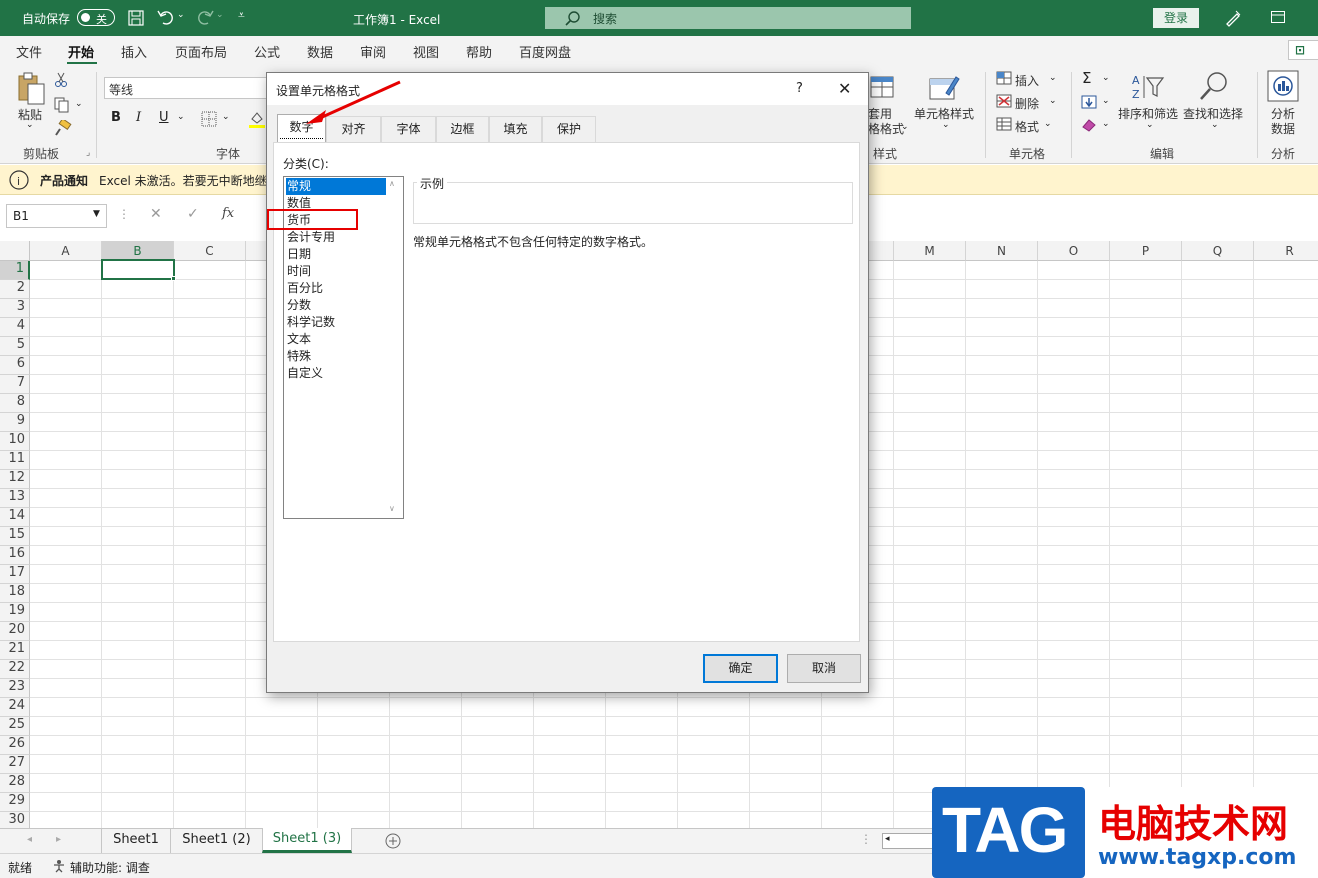 This screenshot has width=1318, height=878. Describe the element at coordinates (31, 89) in the screenshot. I see `paste-icon` at that location.